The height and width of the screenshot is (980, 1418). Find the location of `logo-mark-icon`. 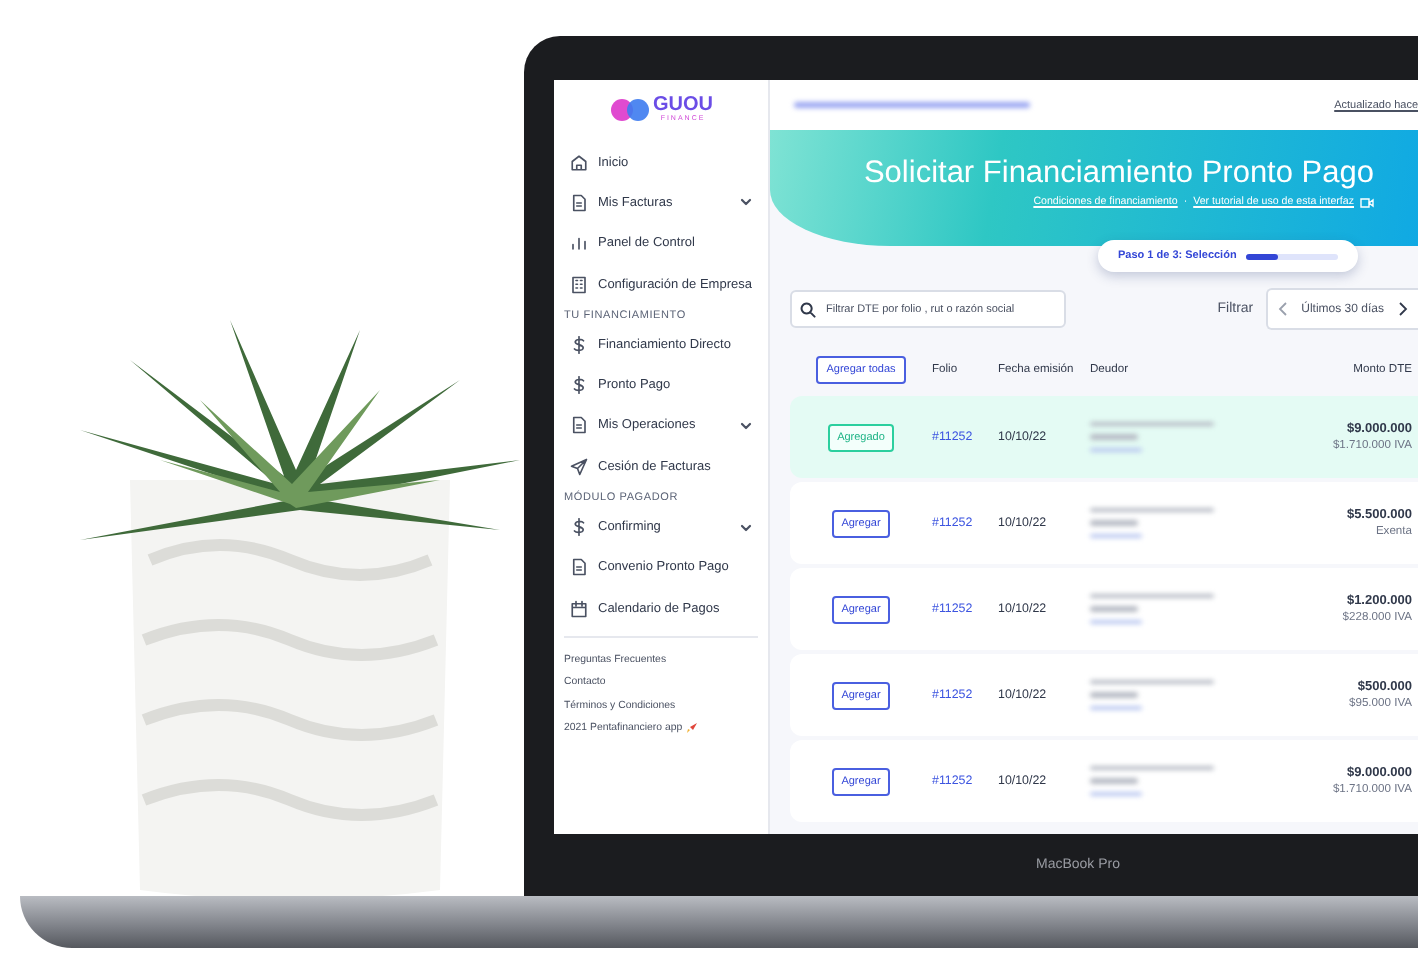

logo-mark-icon is located at coordinates (629, 110).